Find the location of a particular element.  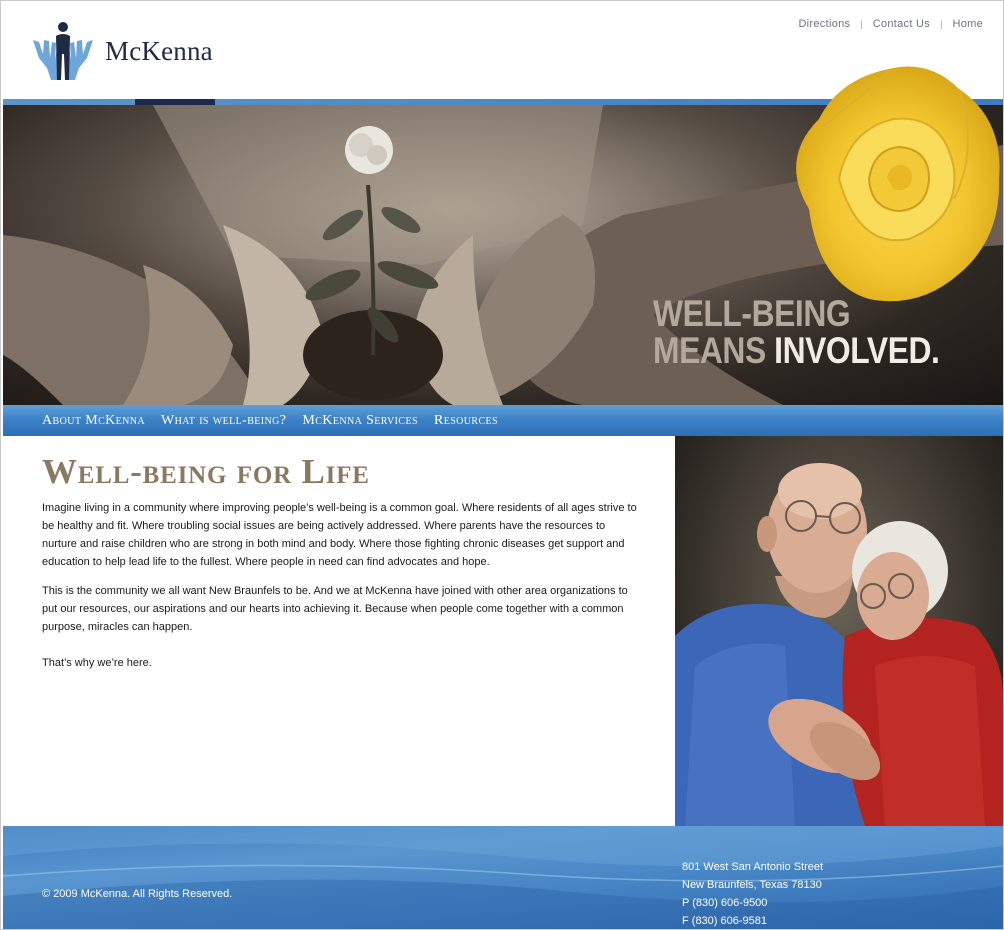

logo-link: McKenna is located at coordinates (139, 51).